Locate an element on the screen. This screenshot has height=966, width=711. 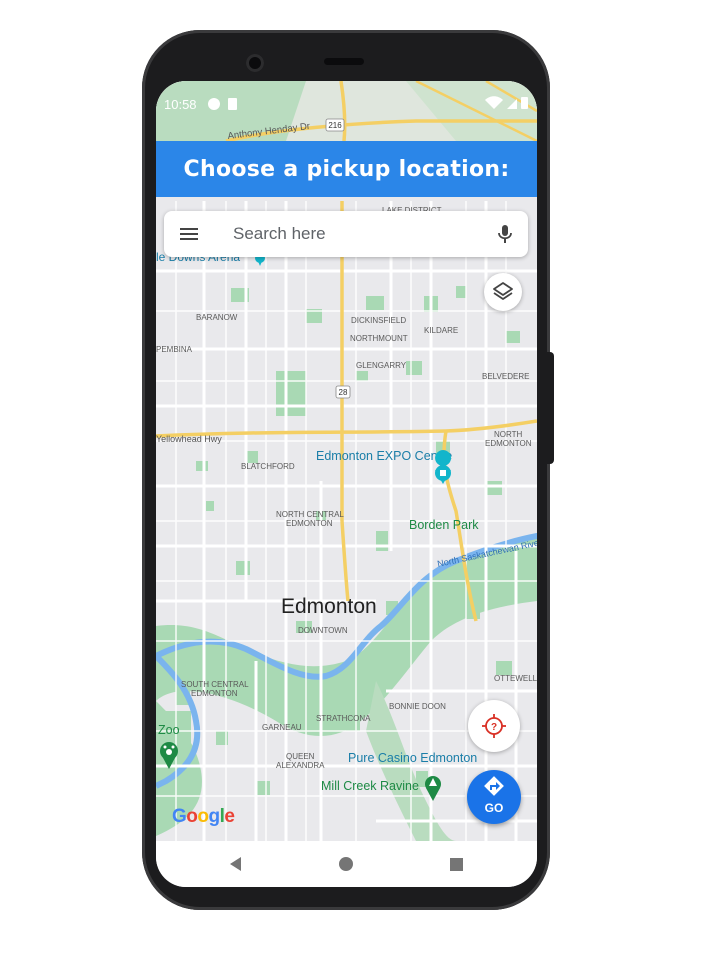
city-label-edmonton: Edmonton is located at coordinates (329, 606).